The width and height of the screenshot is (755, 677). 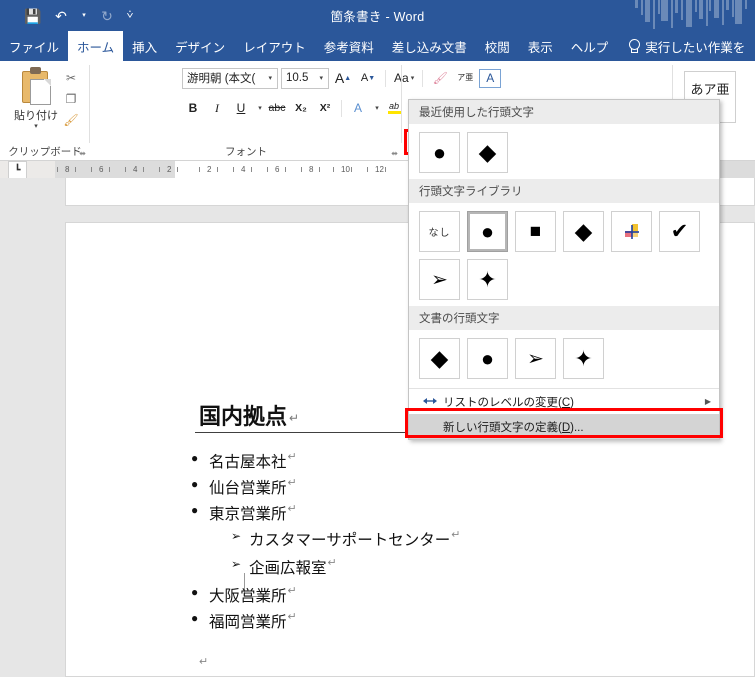 What do you see at coordinates (497, 46) in the screenshot?
I see `tab-校閲: 校閲` at bounding box center [497, 46].